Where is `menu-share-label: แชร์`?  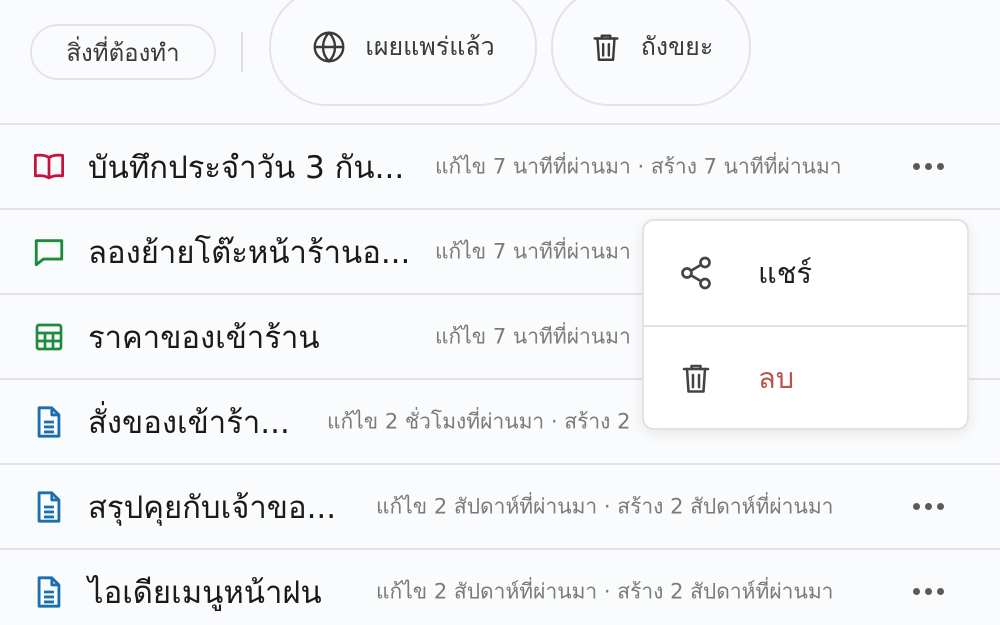 menu-share-label: แชร์ is located at coordinates (785, 273).